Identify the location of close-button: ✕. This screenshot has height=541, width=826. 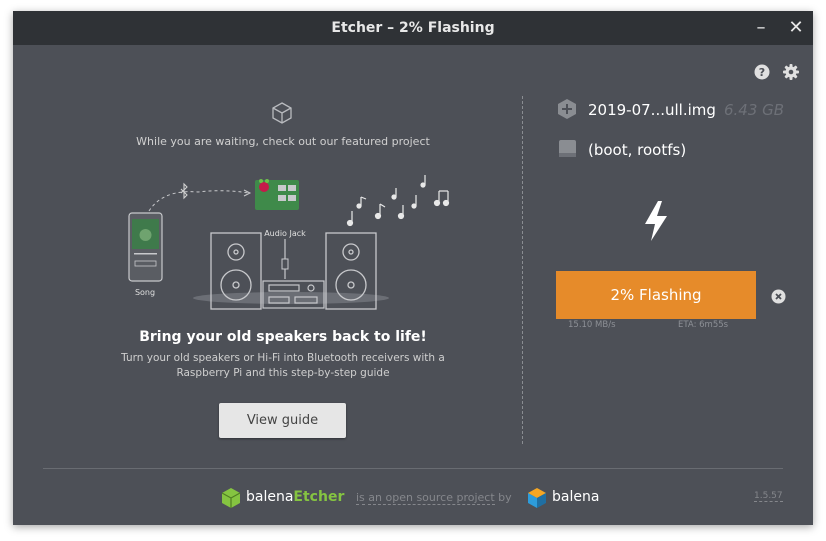
(796, 28).